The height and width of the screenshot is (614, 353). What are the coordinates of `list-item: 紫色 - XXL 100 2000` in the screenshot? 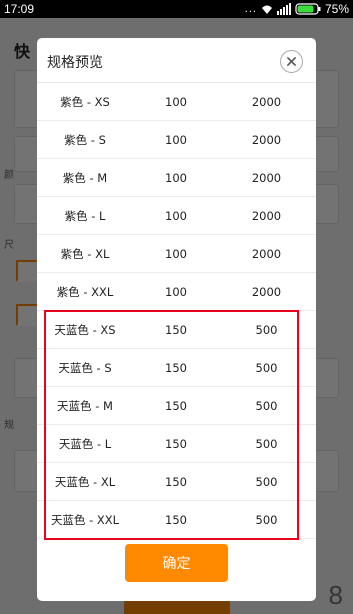 It's located at (176, 292).